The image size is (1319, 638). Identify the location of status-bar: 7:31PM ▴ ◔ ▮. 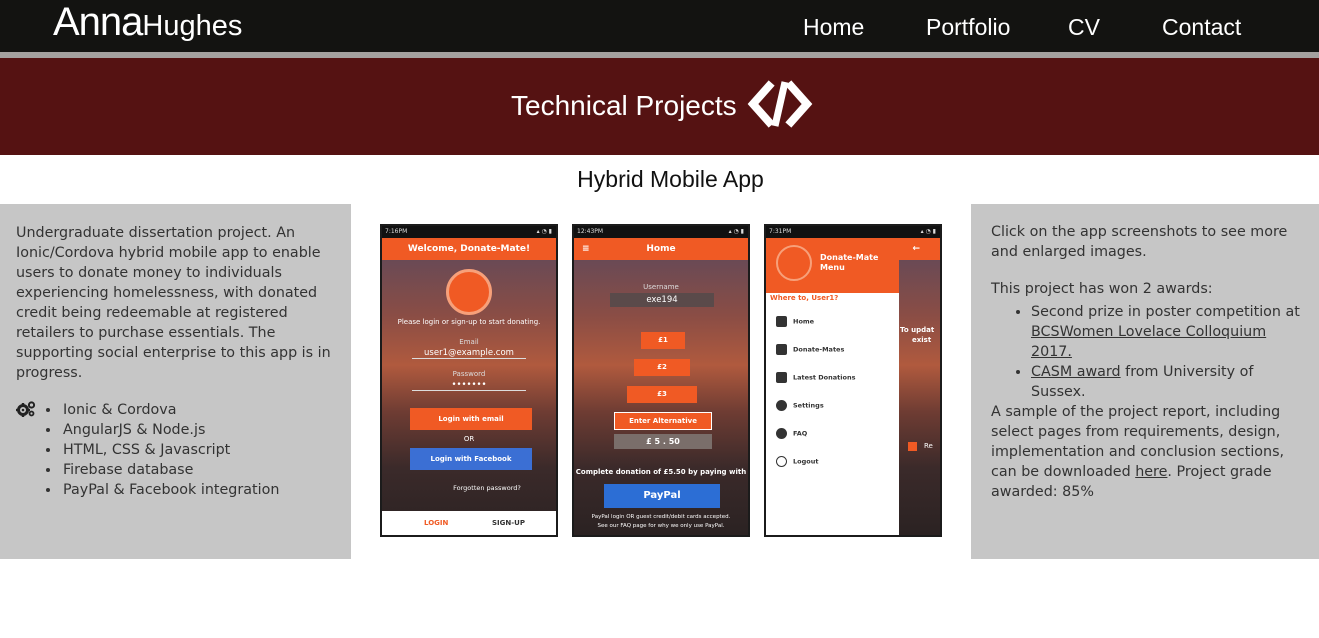
(853, 232).